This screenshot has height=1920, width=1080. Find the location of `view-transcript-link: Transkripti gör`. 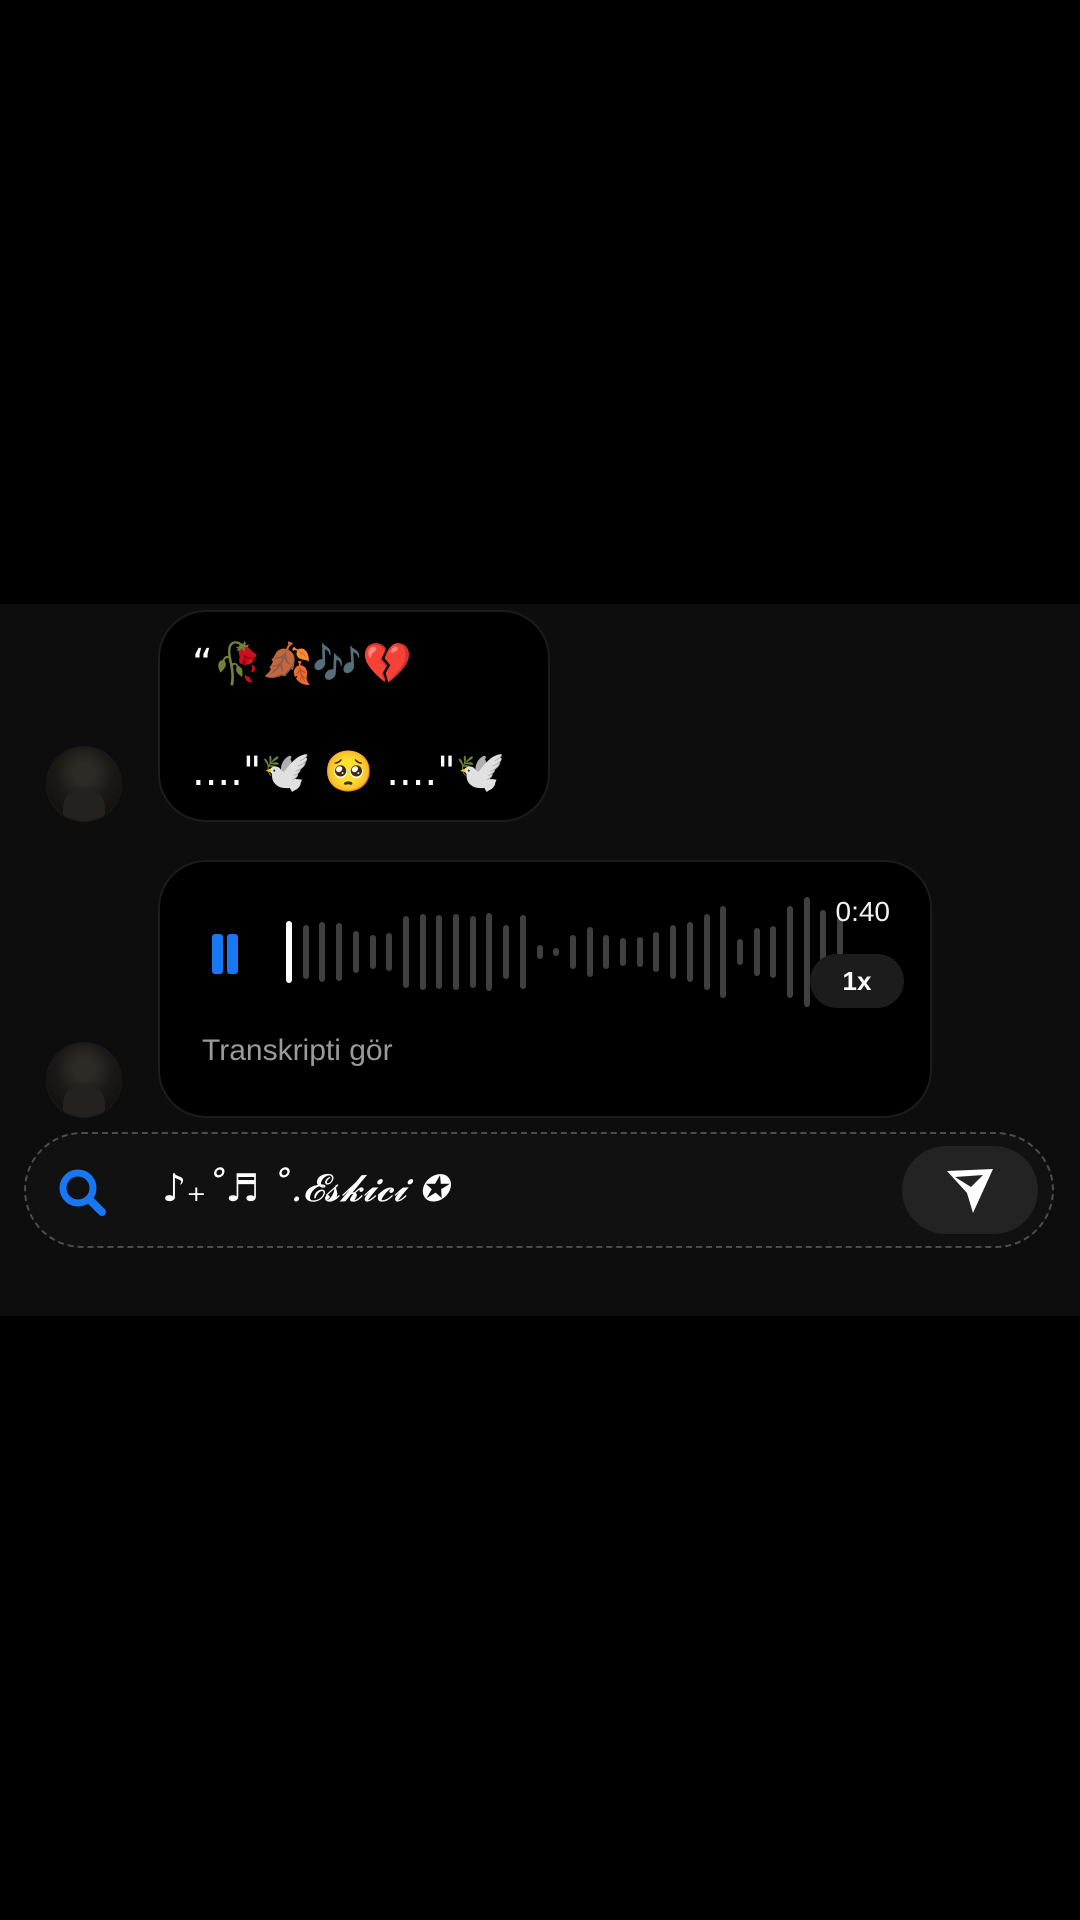

view-transcript-link: Transkripti gör is located at coordinates (297, 1051).